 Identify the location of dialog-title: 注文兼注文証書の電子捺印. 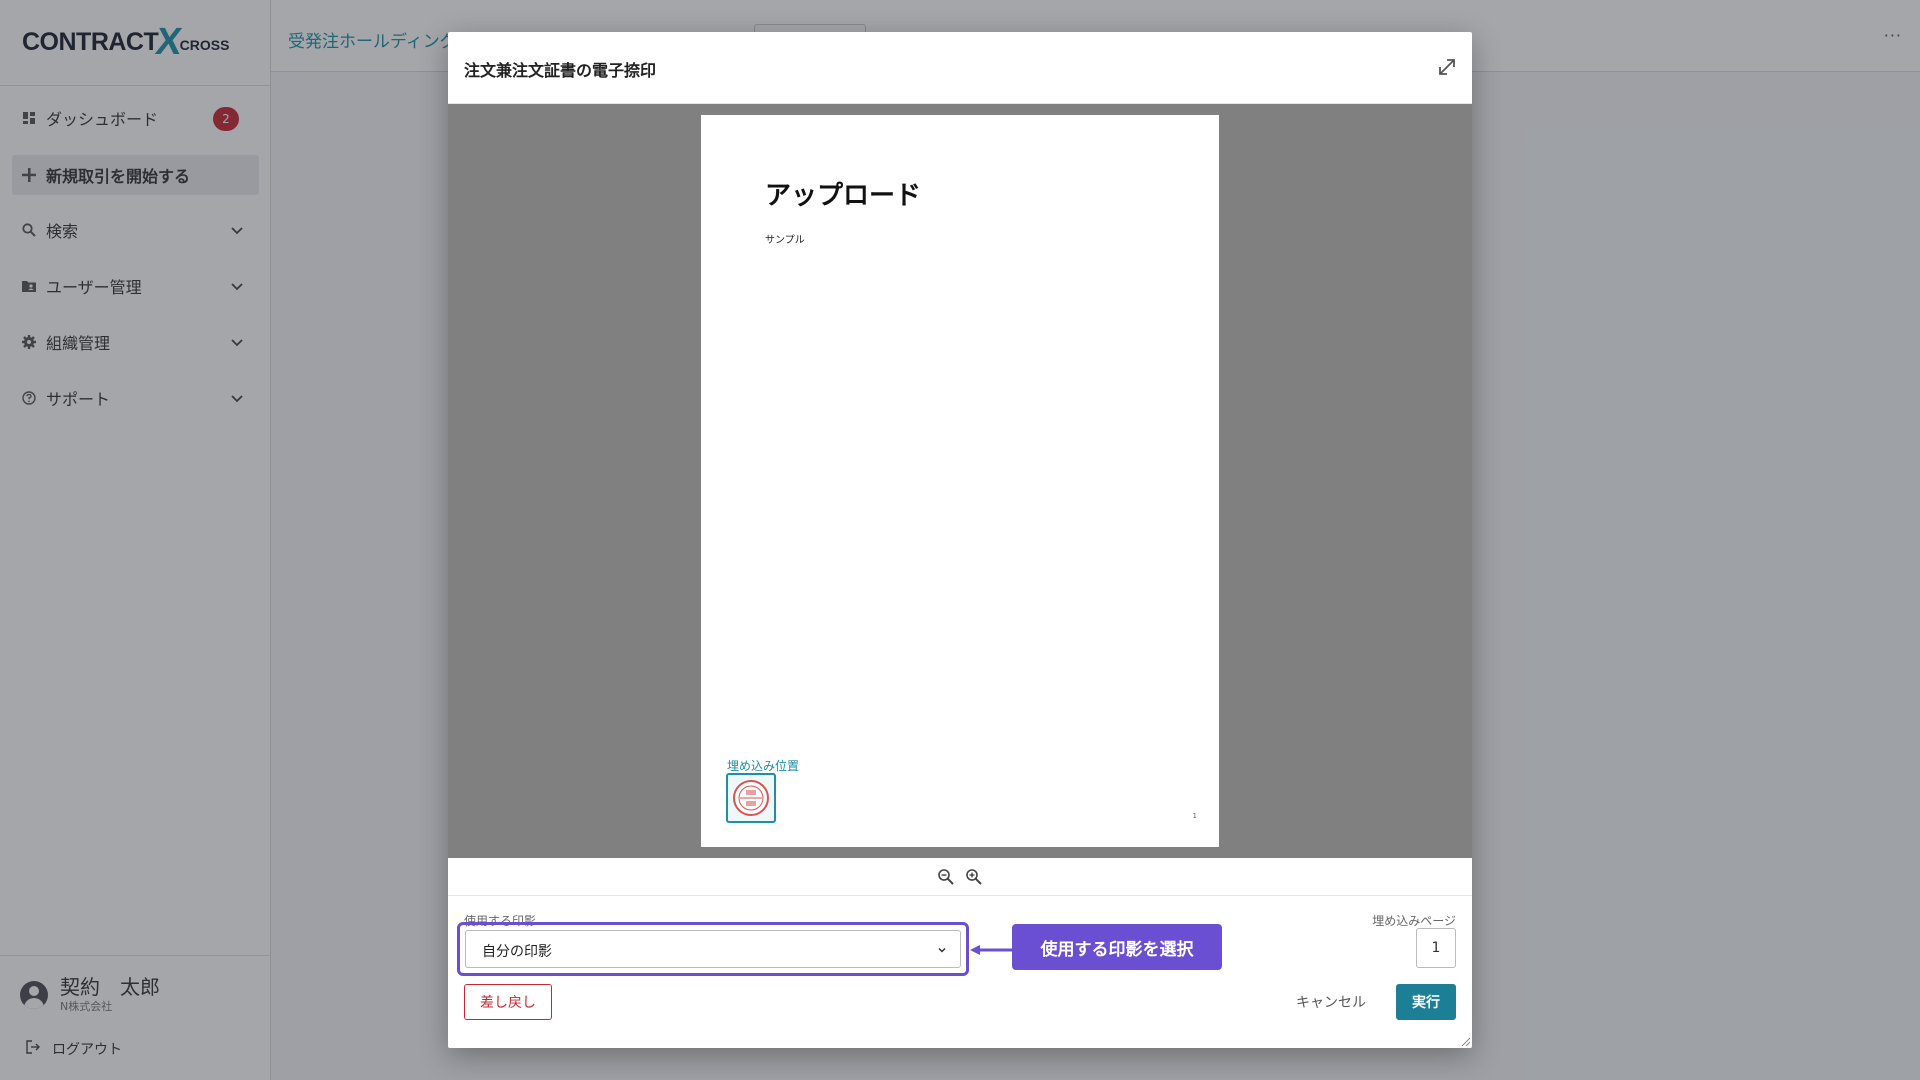
(560, 70).